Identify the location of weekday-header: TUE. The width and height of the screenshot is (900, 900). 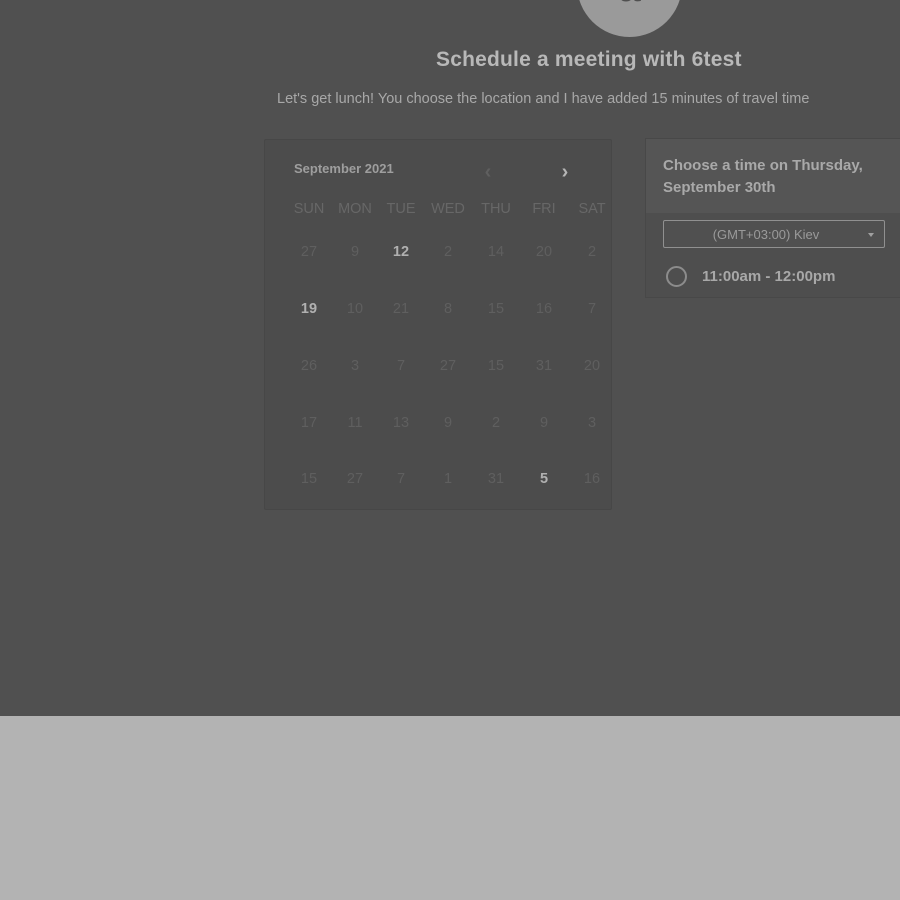
(401, 209).